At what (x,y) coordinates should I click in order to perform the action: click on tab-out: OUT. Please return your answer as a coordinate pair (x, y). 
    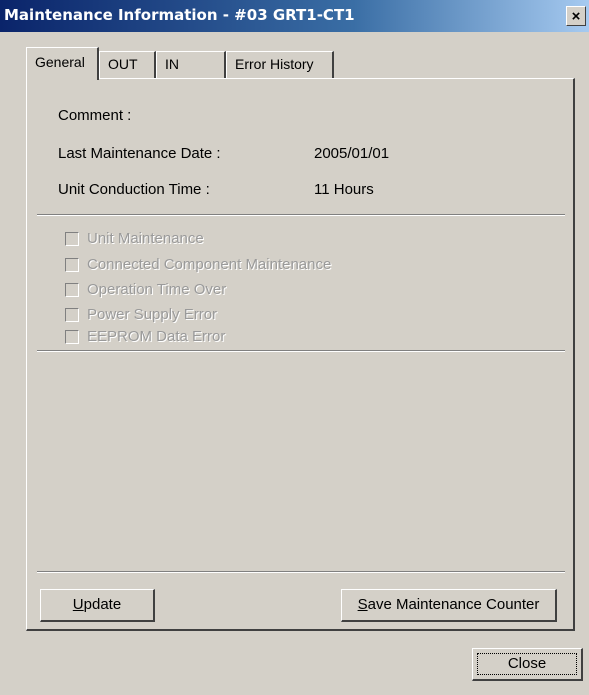
    Looking at the image, I should click on (127, 64).